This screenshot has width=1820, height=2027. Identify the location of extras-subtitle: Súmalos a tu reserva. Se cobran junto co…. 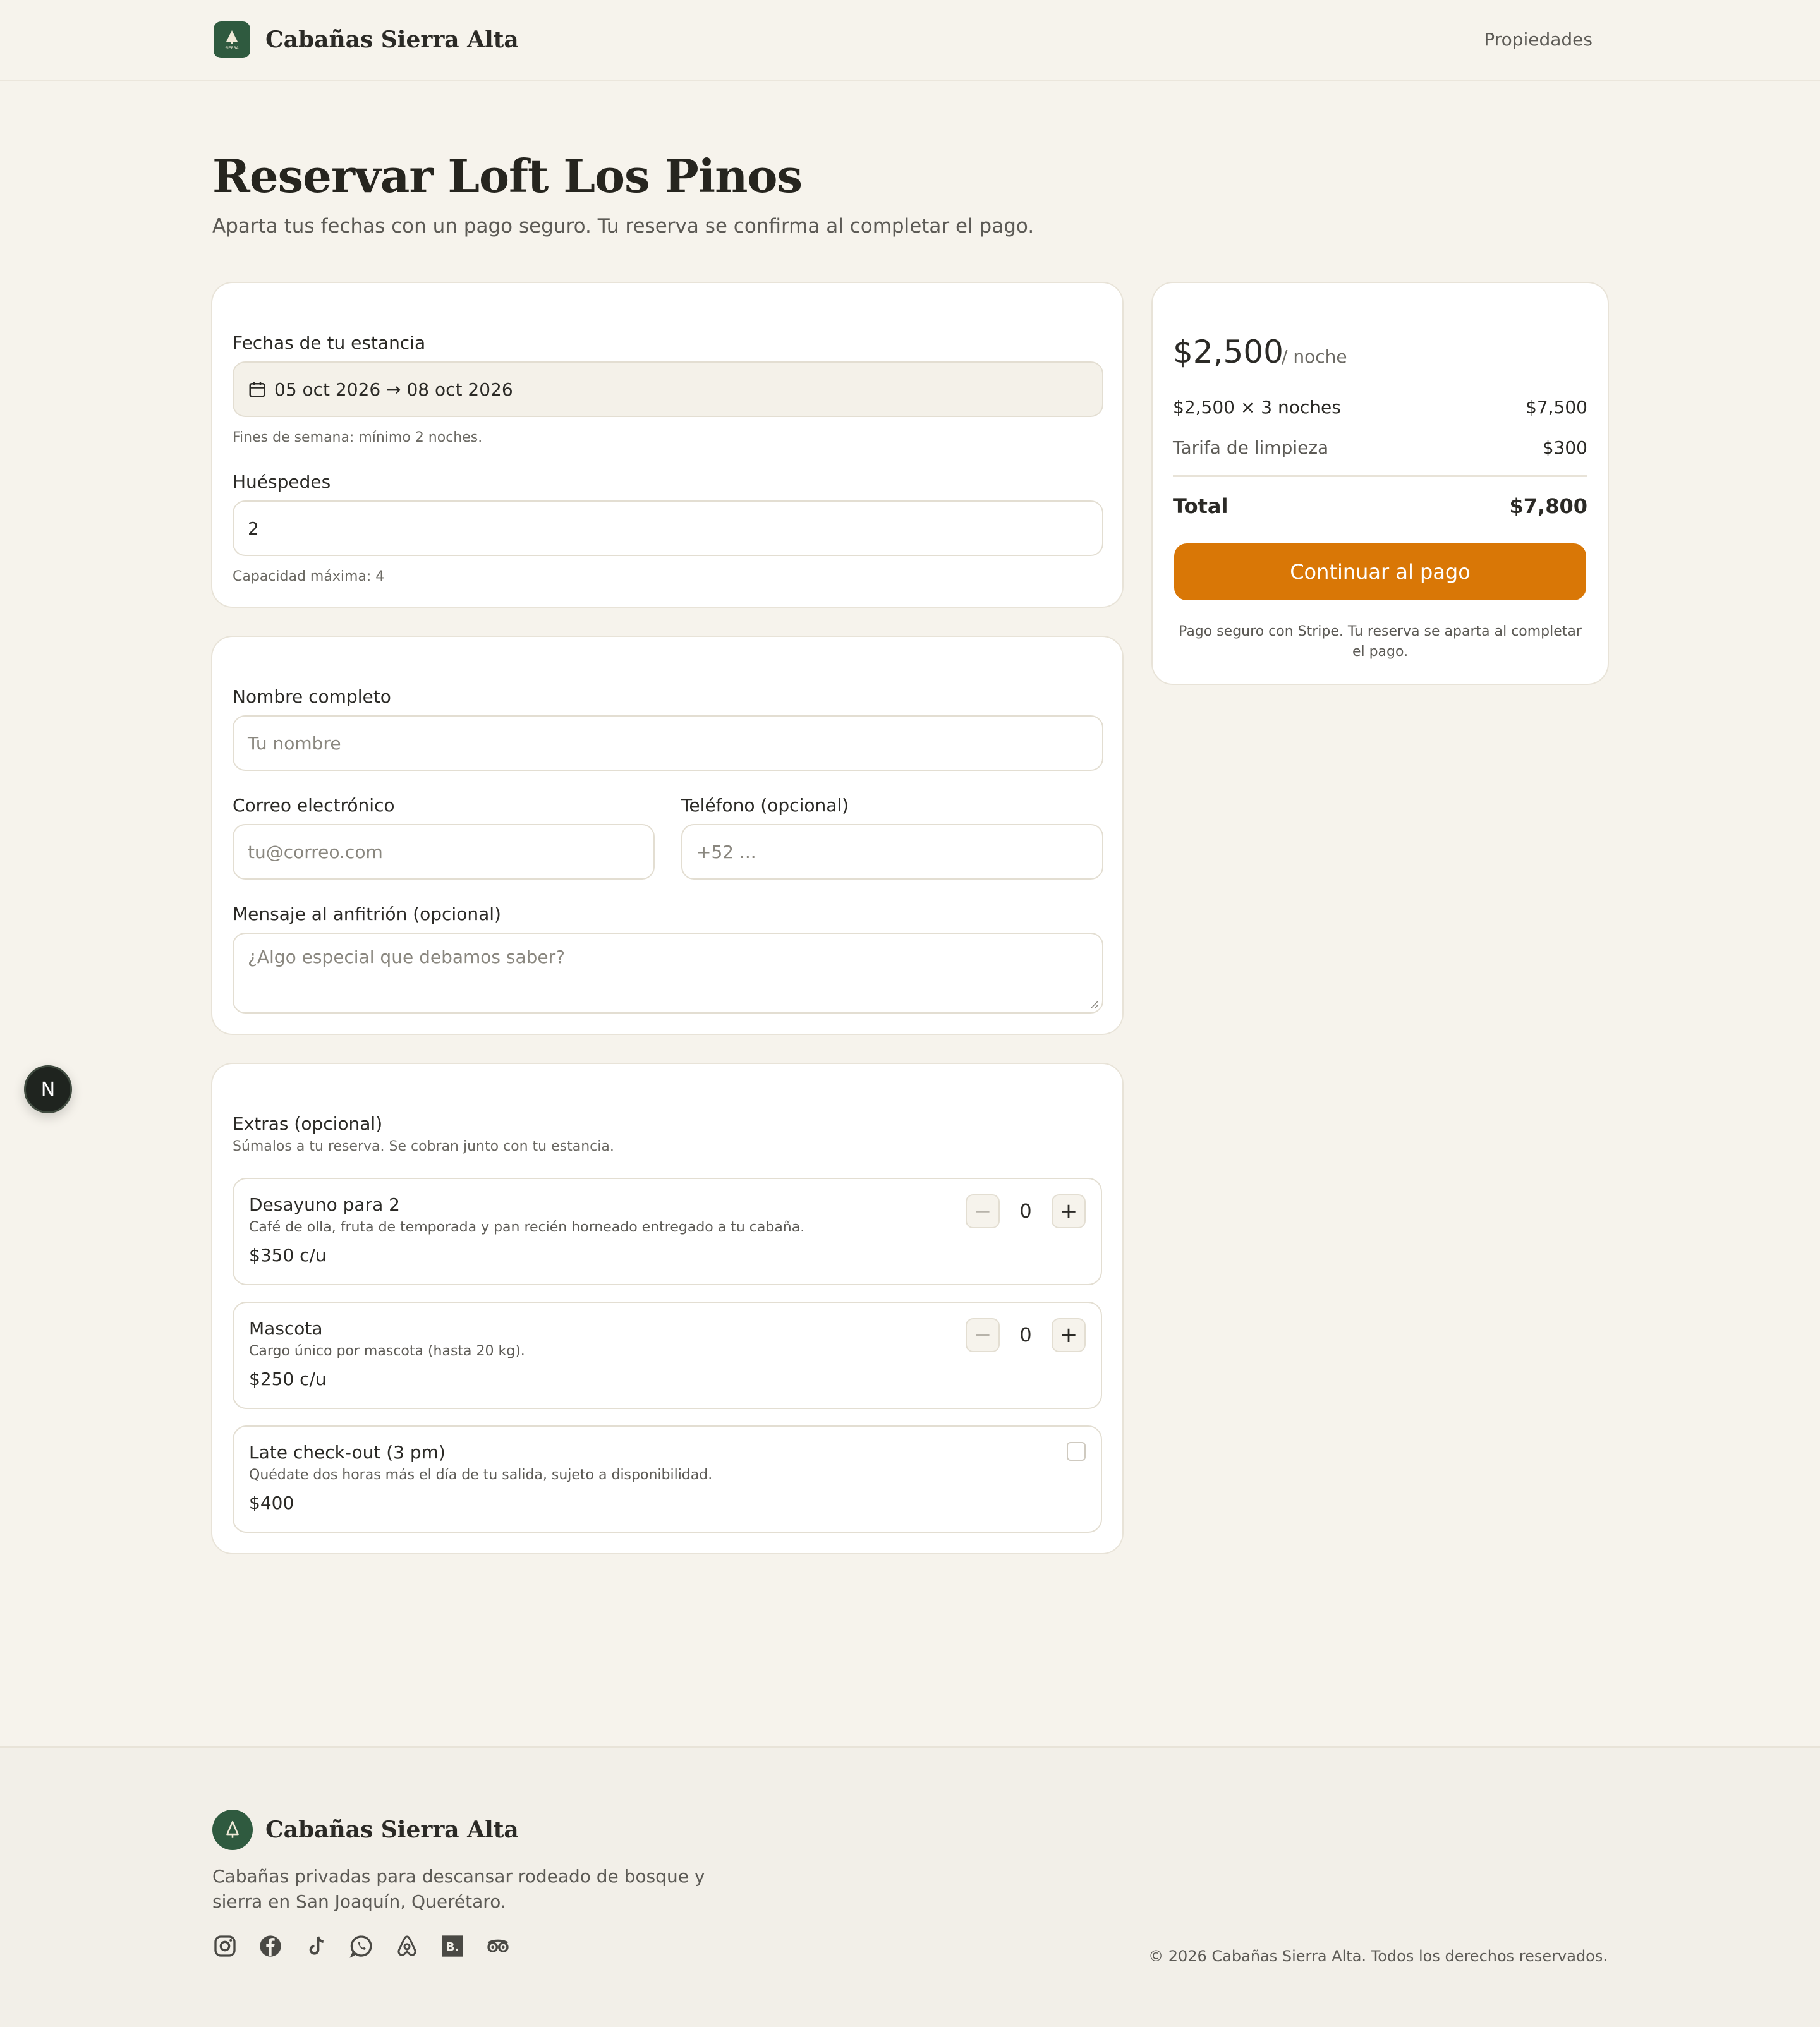
(423, 1146).